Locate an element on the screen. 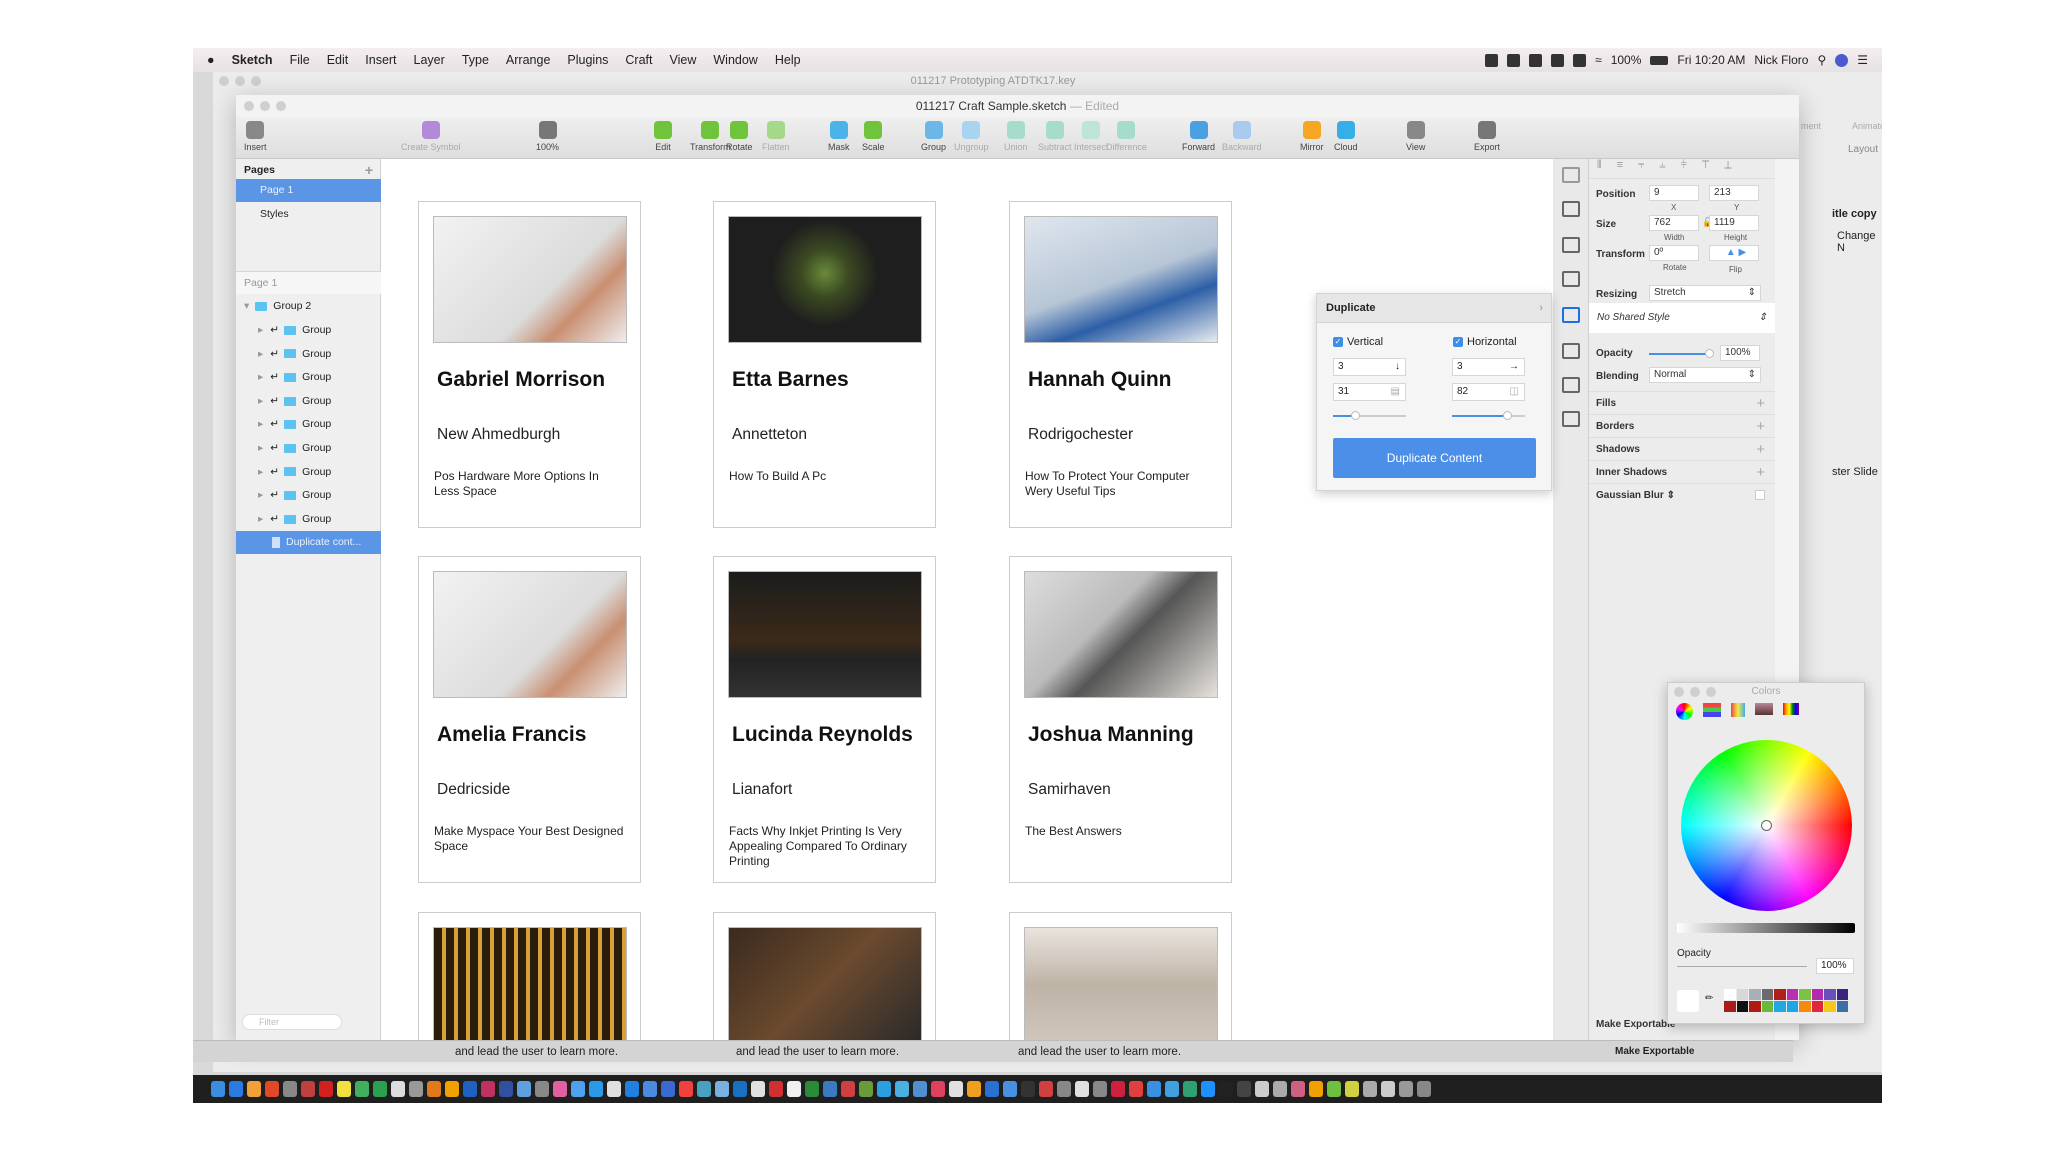  toolbar-difference-button: Difference is located at coordinates (1126, 136).